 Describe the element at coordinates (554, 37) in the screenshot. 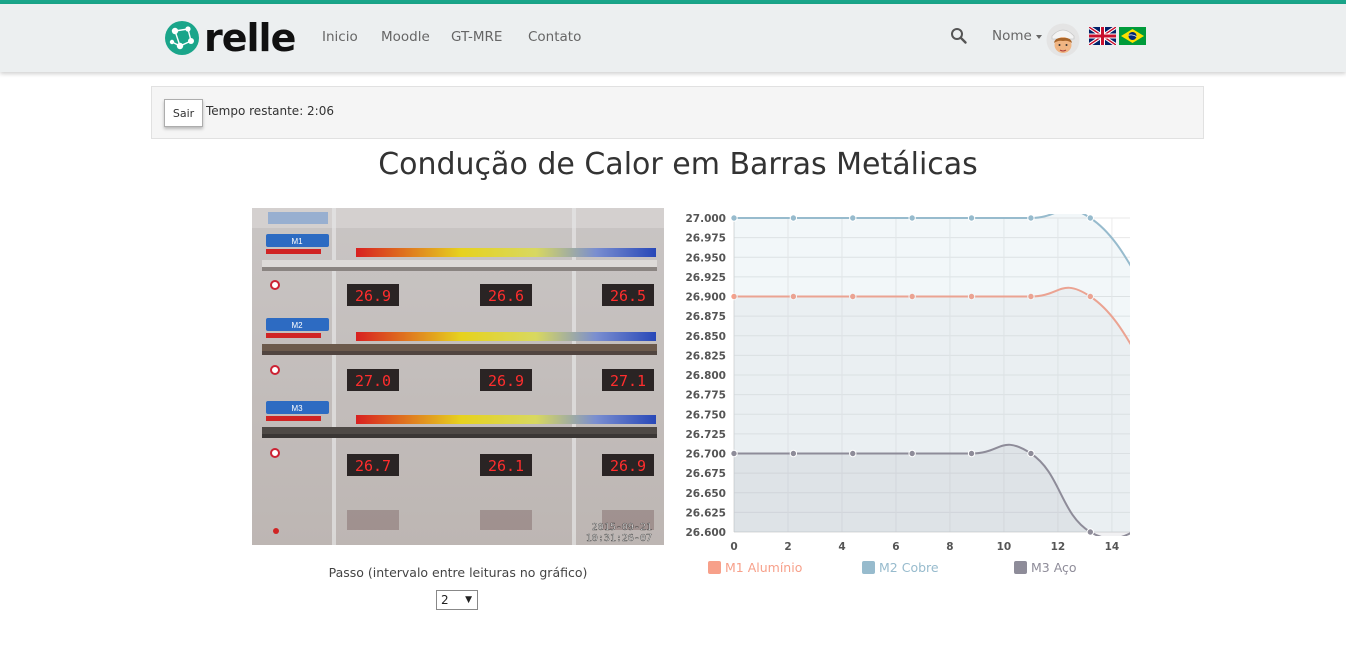

I see `nav-link-contato: Contato` at that location.